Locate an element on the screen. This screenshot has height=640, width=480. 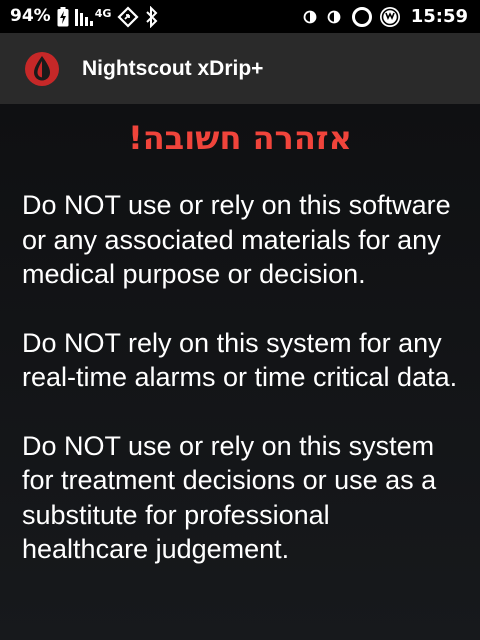
network-type: 4G is located at coordinates (103, 13).